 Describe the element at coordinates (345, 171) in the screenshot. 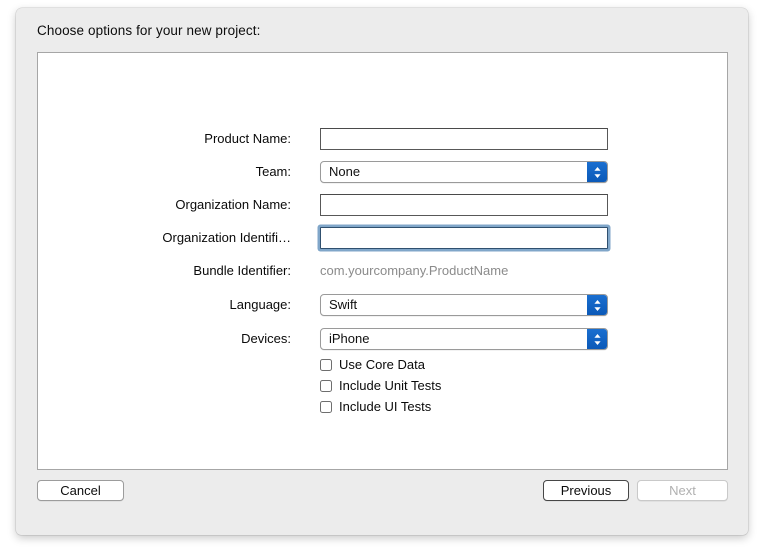

I see `team-popup-value: None` at that location.